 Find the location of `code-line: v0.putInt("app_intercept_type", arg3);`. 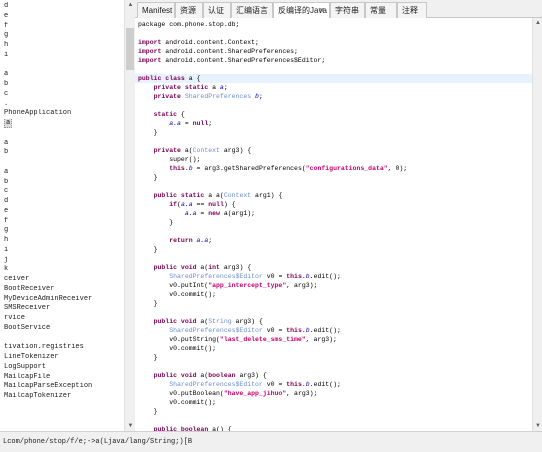

code-line: v0.putInt("app_intercept_type", arg3); is located at coordinates (227, 285).